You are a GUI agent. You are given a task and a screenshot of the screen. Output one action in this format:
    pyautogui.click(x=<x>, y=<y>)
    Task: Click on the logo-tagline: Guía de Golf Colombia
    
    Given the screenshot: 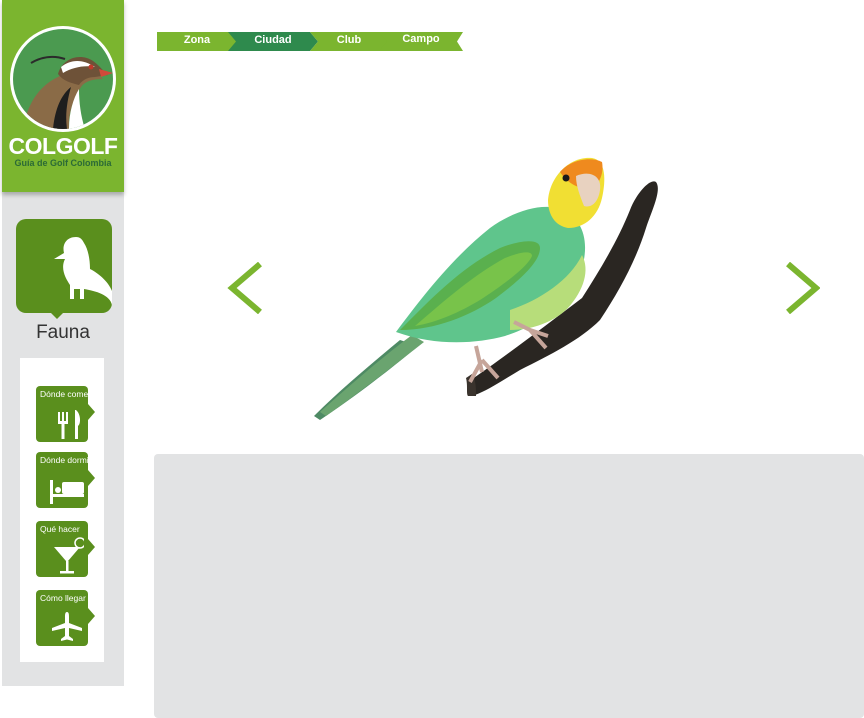 What is the action you would take?
    pyautogui.click(x=63, y=163)
    